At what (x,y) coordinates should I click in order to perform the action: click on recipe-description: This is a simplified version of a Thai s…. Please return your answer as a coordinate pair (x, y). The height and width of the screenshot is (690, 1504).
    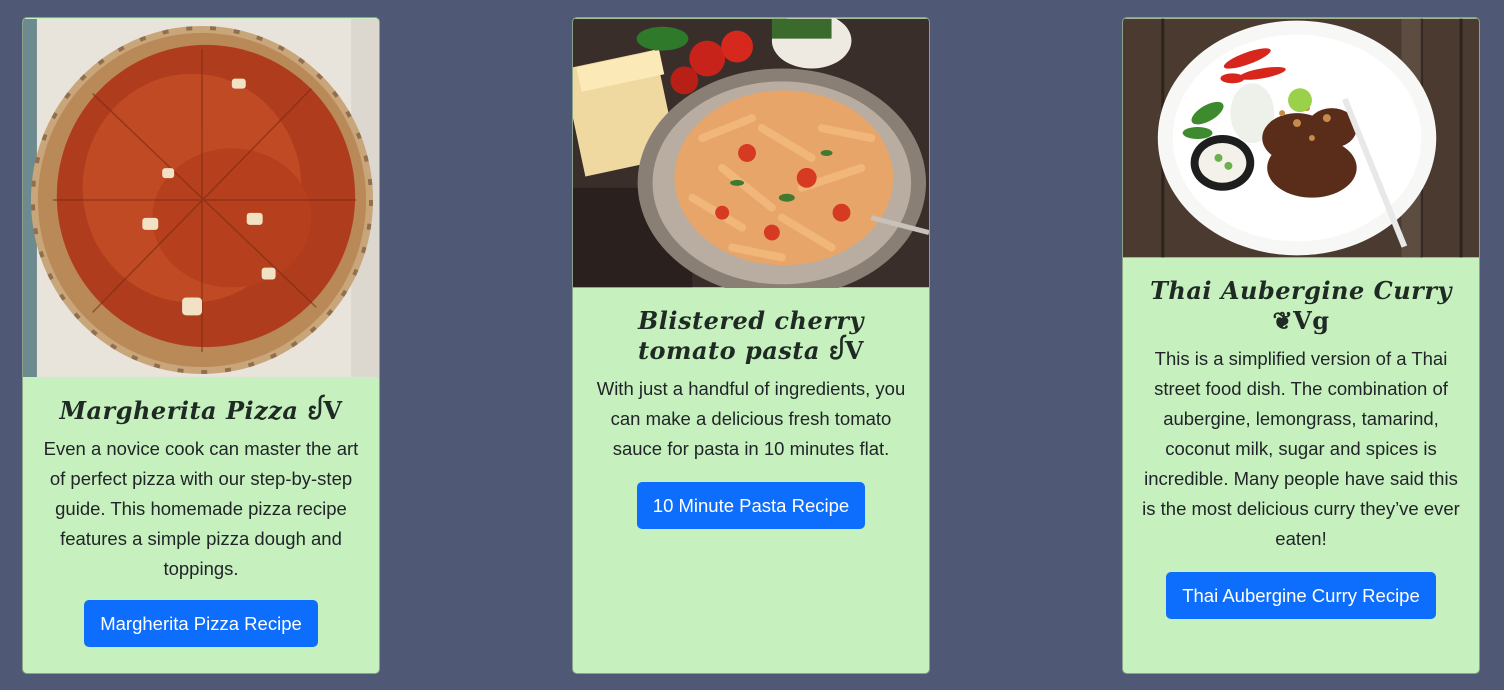
    Looking at the image, I should click on (1301, 448).